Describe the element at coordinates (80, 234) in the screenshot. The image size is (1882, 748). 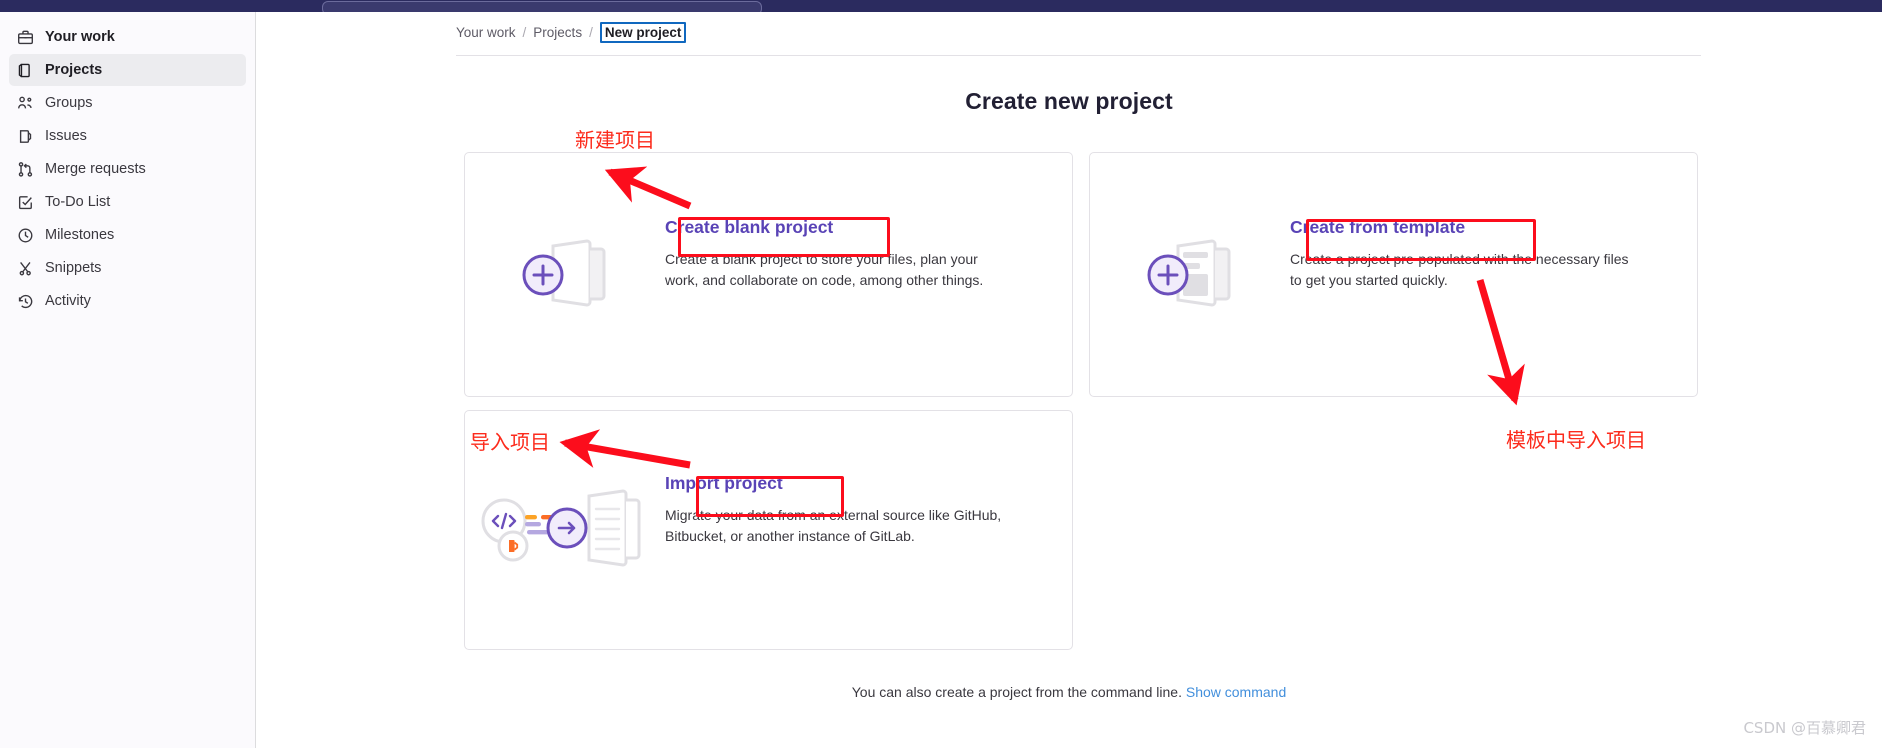
I see `sidebar-item-label: Milestones` at that location.